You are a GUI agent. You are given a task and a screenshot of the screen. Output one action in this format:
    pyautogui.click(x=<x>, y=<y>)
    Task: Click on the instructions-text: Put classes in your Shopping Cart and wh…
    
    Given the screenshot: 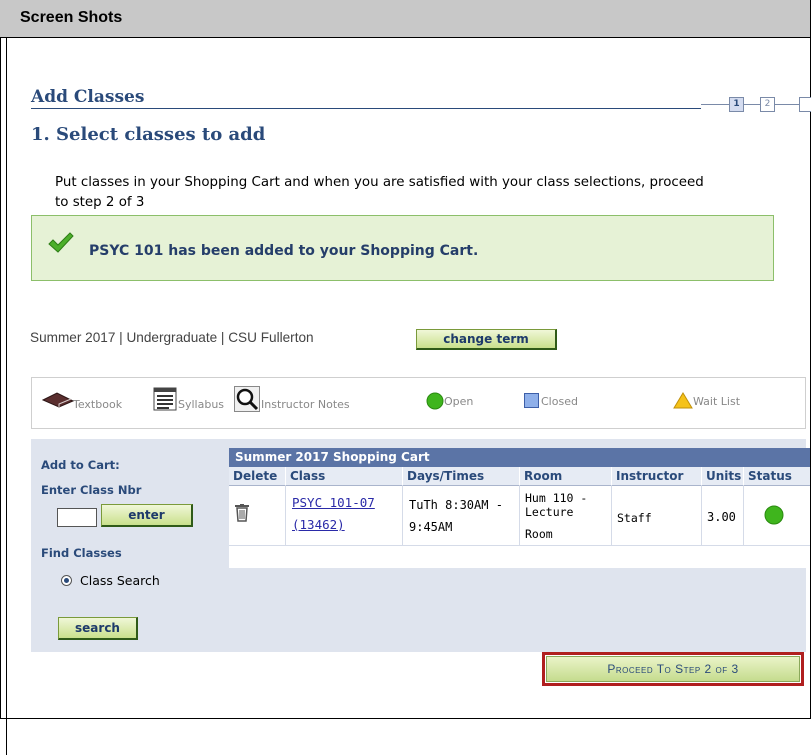 What is the action you would take?
    pyautogui.click(x=379, y=192)
    